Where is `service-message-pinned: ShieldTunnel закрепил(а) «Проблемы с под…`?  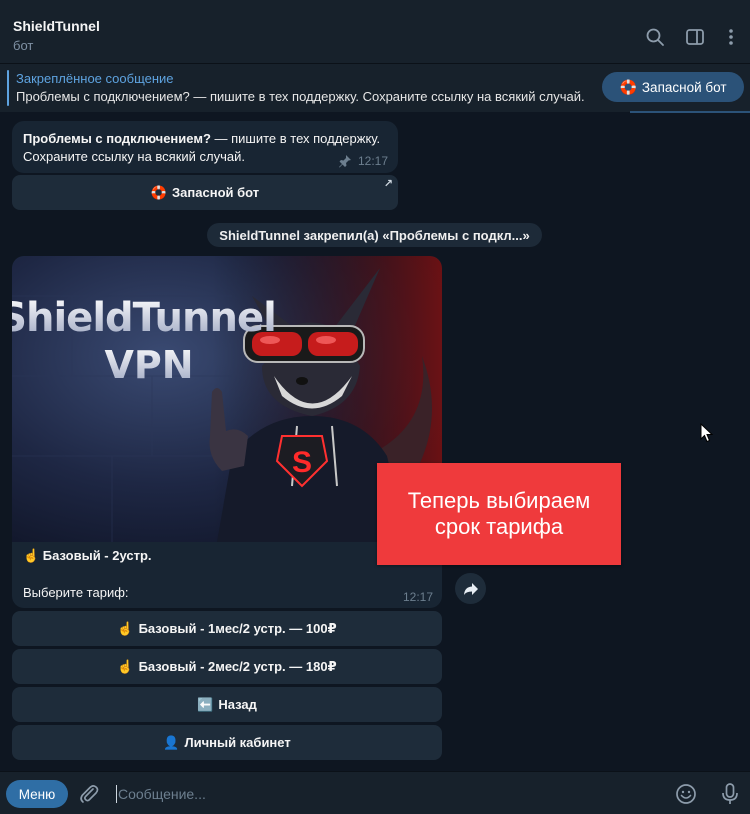 service-message-pinned: ShieldTunnel закрепил(а) «Проблемы с под… is located at coordinates (374, 235).